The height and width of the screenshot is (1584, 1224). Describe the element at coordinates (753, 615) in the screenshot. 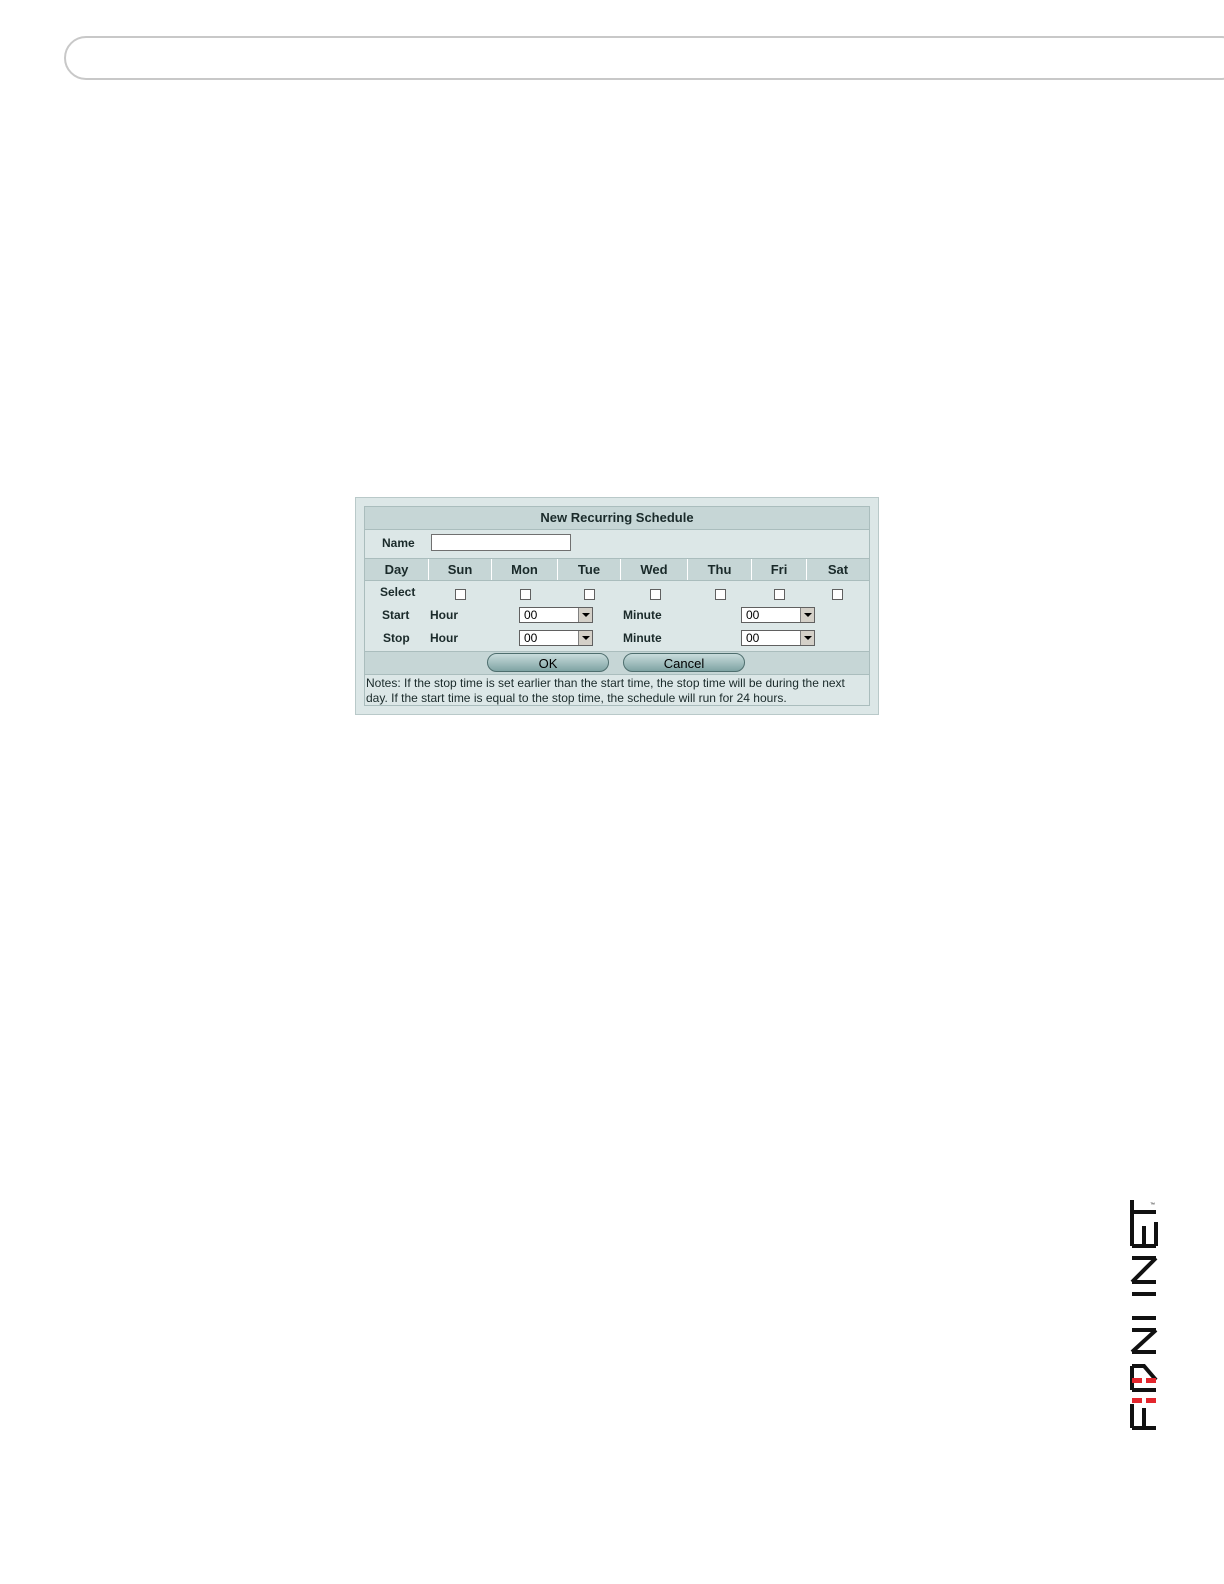

I see `start-minute-value: 00` at that location.